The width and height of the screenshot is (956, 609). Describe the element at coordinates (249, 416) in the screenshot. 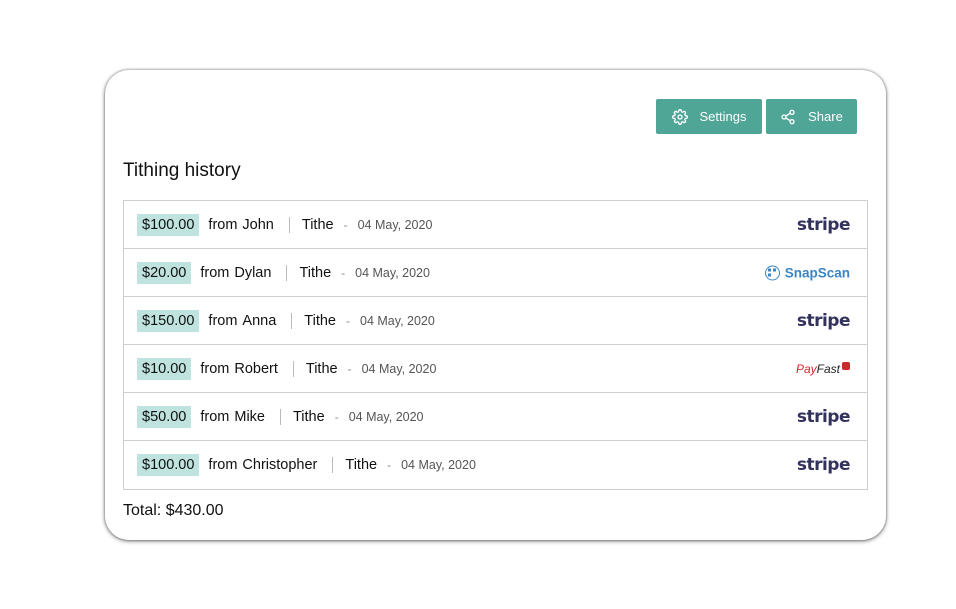

I see `donor-name: Mike` at that location.